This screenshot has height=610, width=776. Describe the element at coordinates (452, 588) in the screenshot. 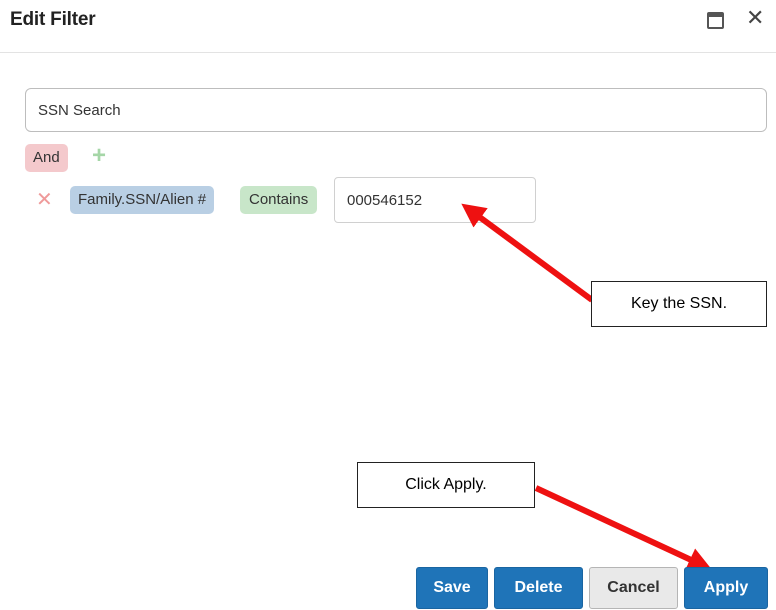

I see `save-button: Save` at that location.